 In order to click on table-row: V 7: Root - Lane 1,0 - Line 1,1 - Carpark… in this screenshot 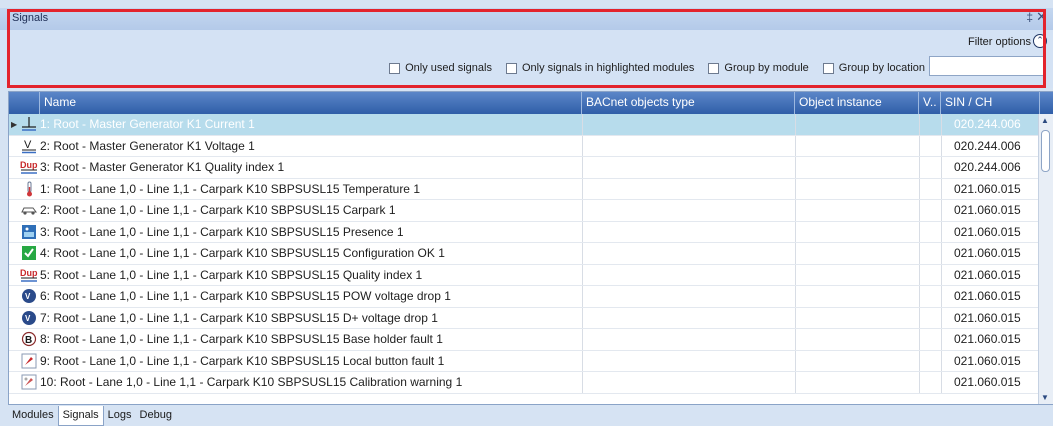, I will do `click(524, 318)`.